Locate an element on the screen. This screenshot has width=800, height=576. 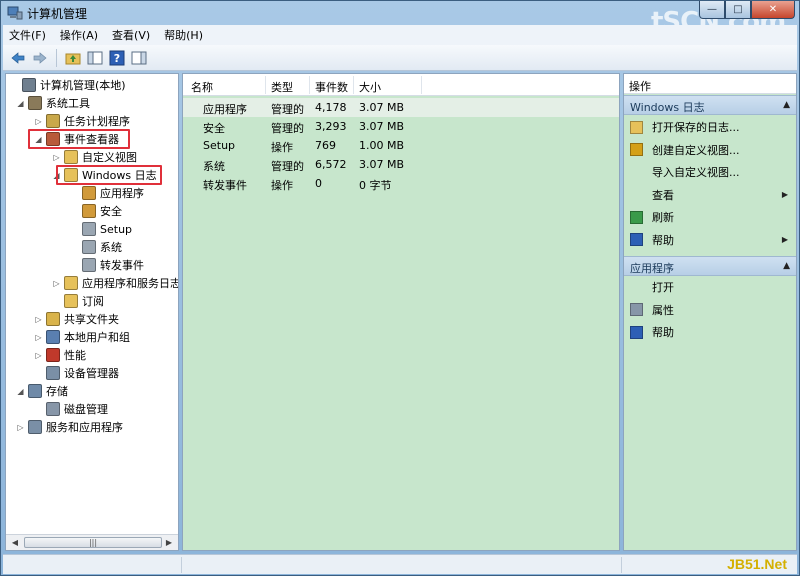
tree-item: 订阅 is located at coordinates (78, 301).